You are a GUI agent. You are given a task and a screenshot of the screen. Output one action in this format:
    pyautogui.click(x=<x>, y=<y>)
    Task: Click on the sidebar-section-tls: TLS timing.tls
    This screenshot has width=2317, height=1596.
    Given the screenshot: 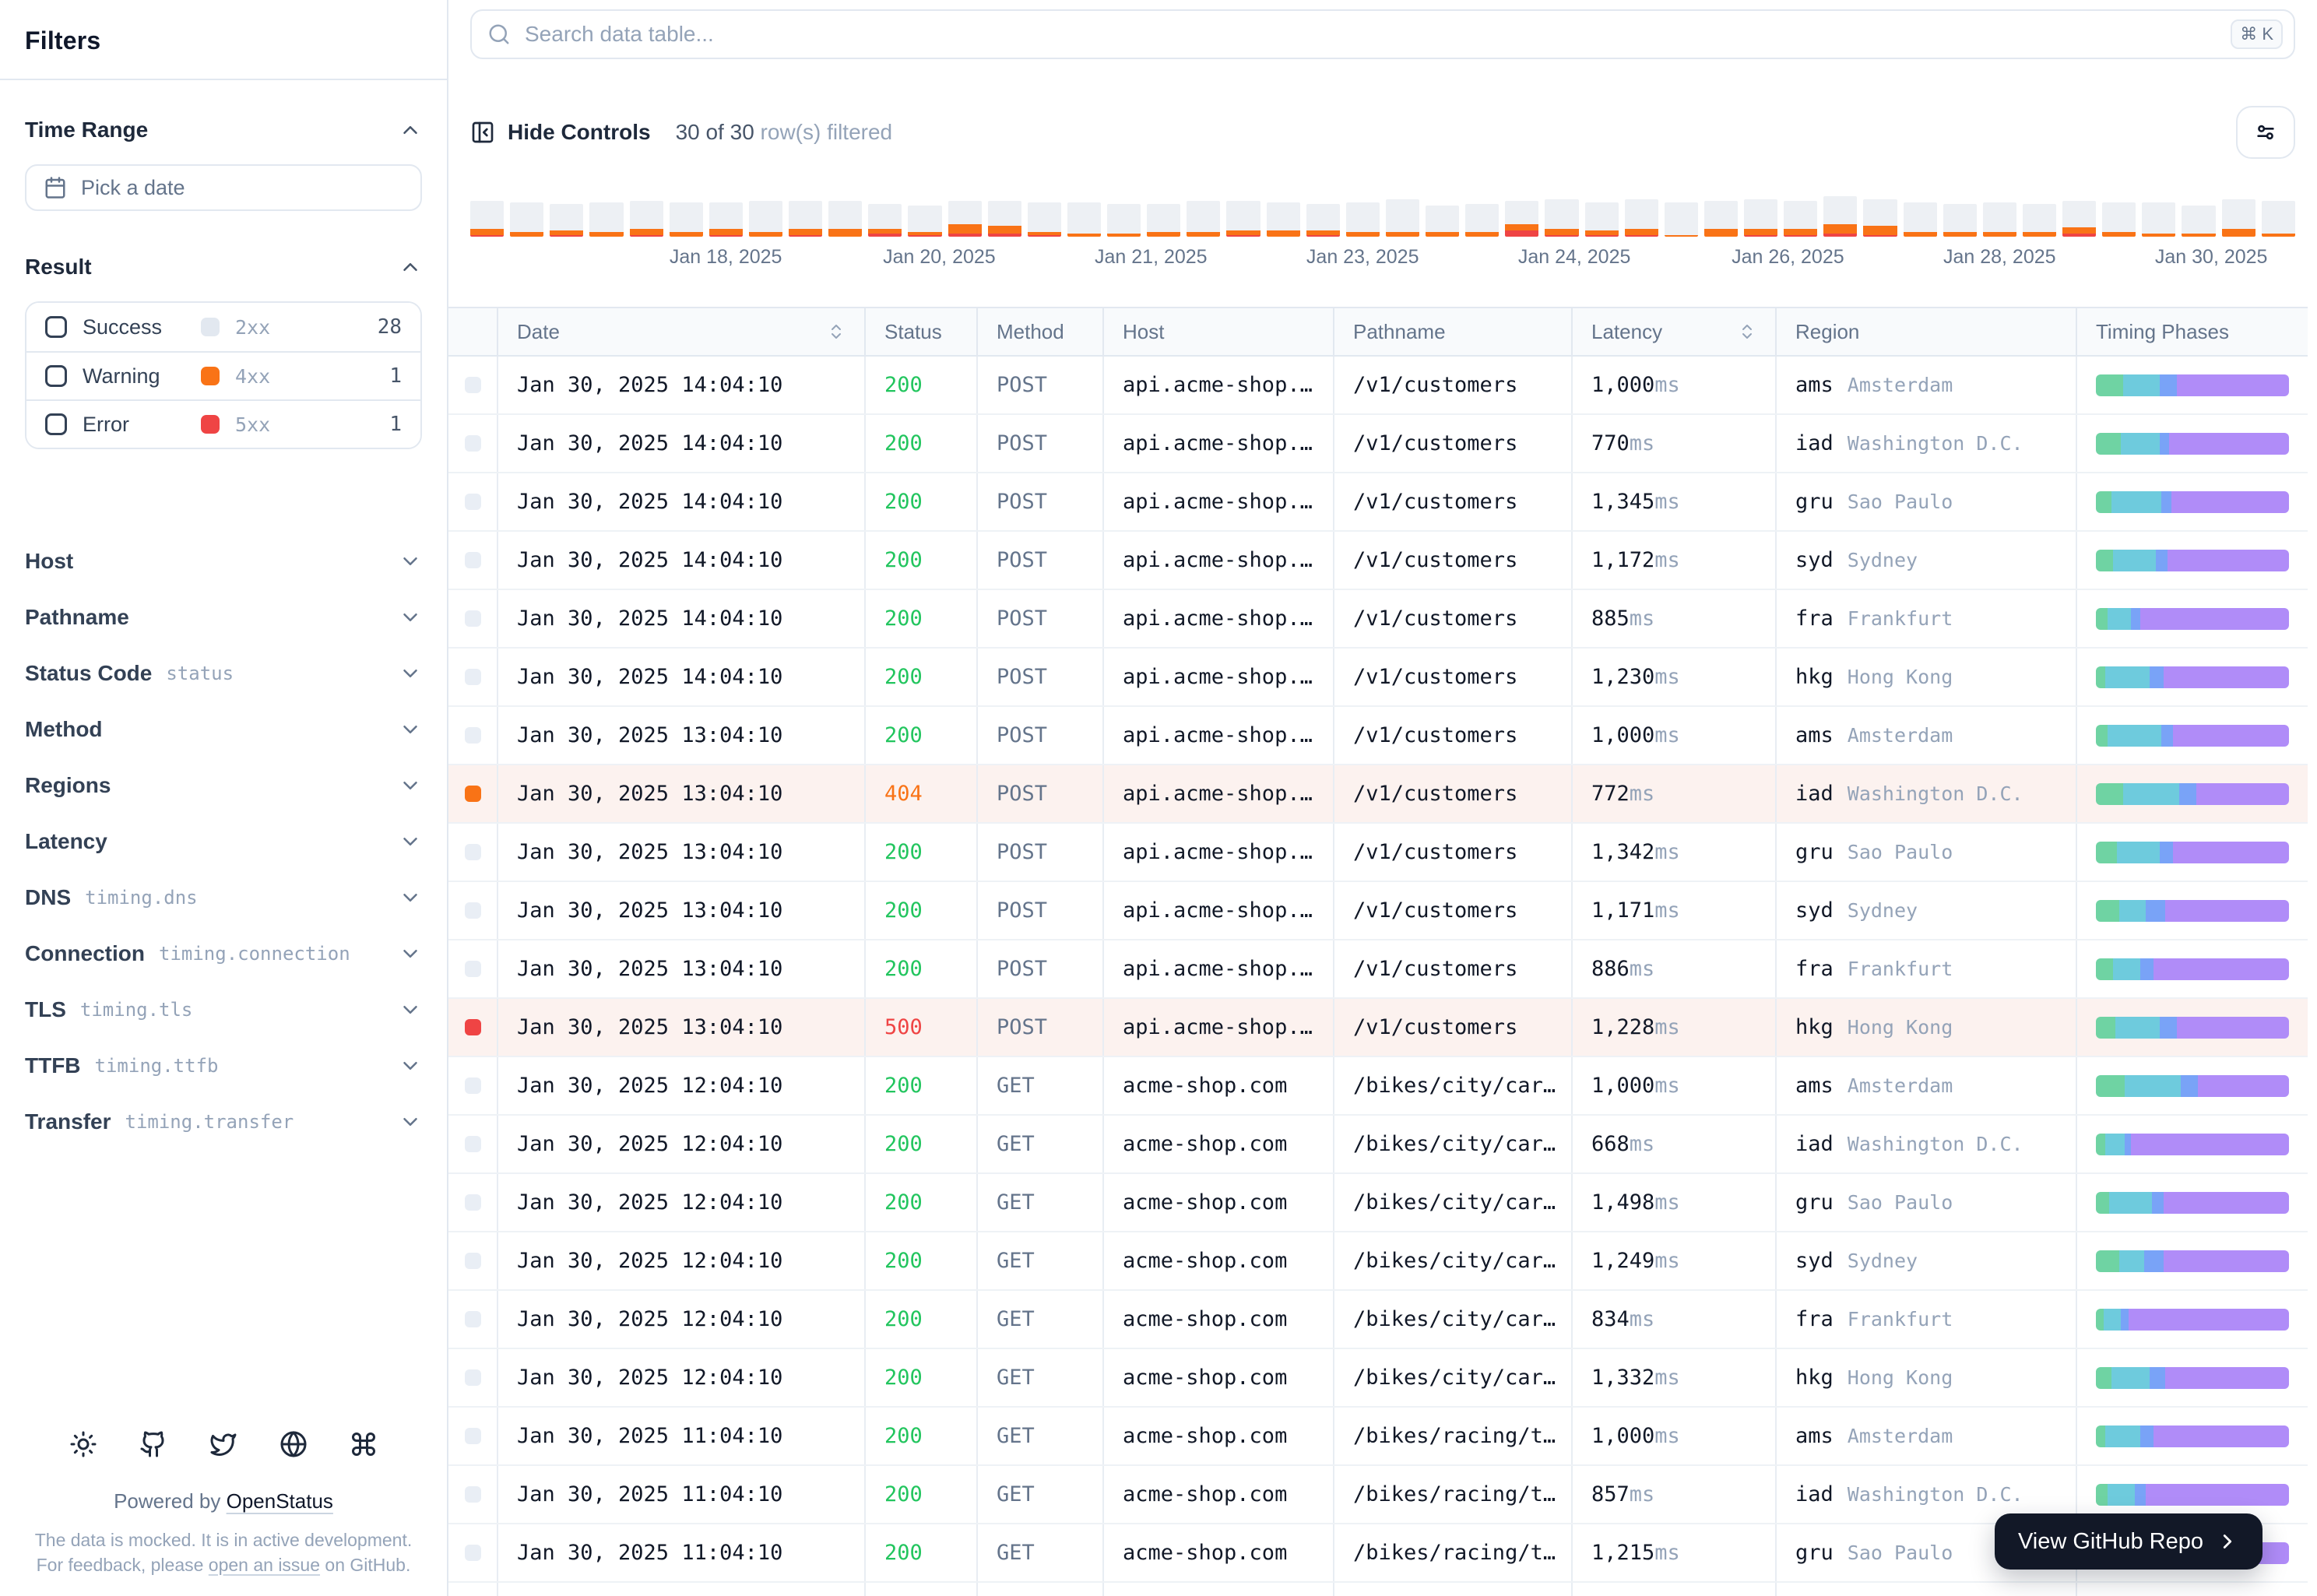 What is the action you would take?
    pyautogui.click(x=223, y=1010)
    